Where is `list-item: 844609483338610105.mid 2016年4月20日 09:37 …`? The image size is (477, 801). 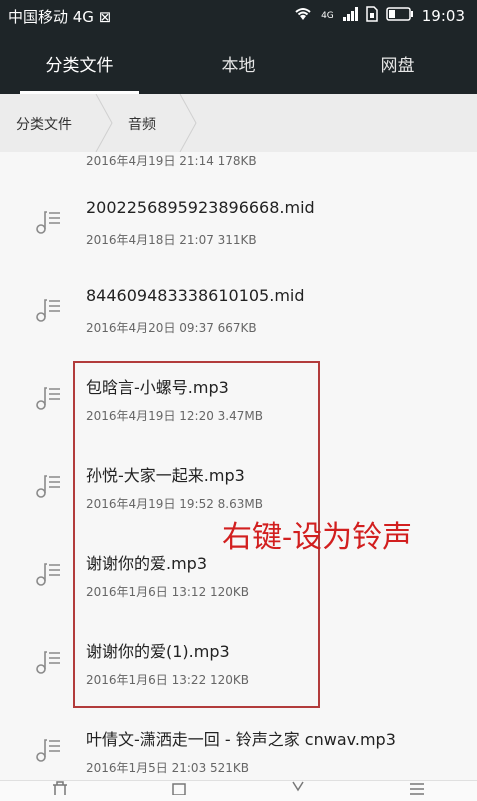 list-item: 844609483338610105.mid 2016年4月20日 09:37 … is located at coordinates (238, 310).